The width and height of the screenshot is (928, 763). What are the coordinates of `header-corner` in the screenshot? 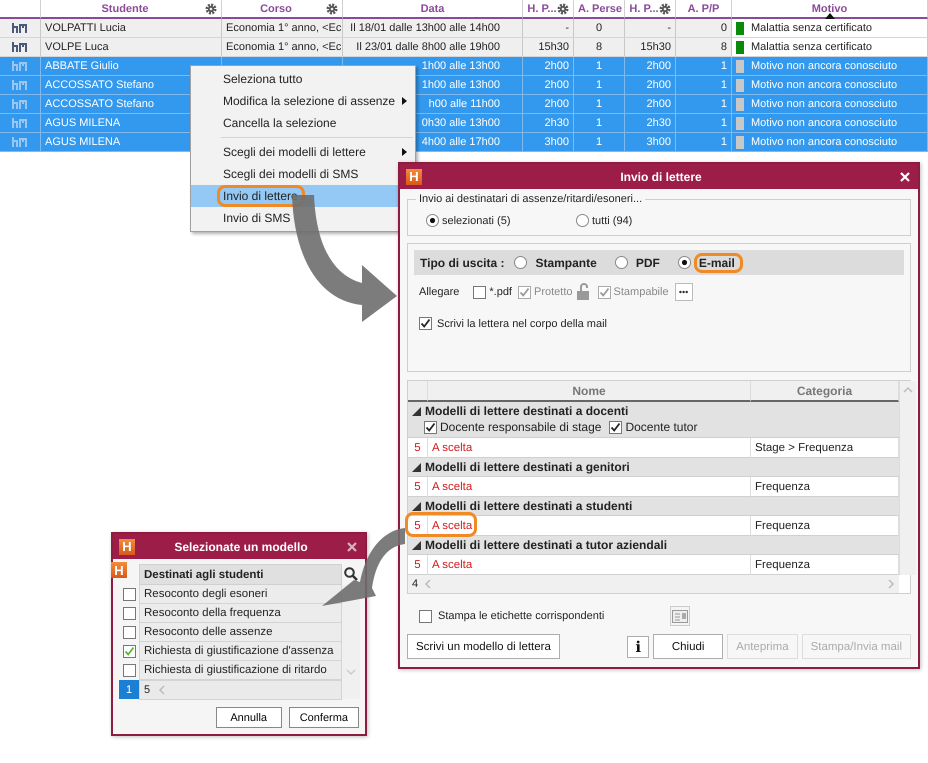 It's located at (418, 391).